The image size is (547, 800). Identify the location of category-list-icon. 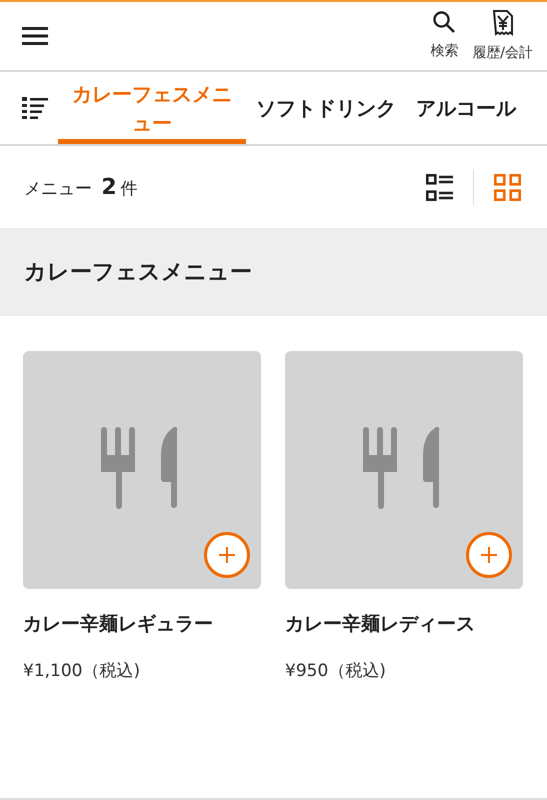
(35, 108).